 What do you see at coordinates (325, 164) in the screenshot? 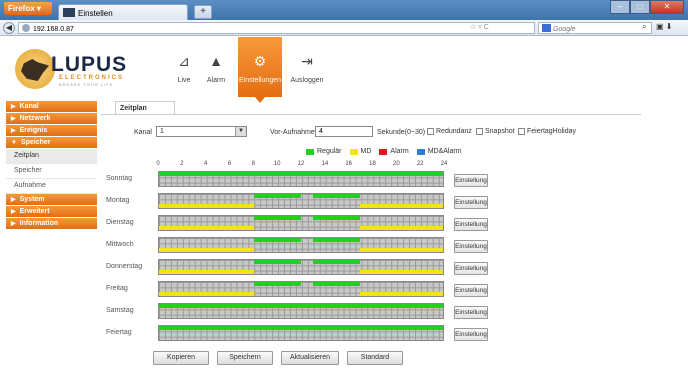
I see `hour-tick-label: 14` at bounding box center [325, 164].